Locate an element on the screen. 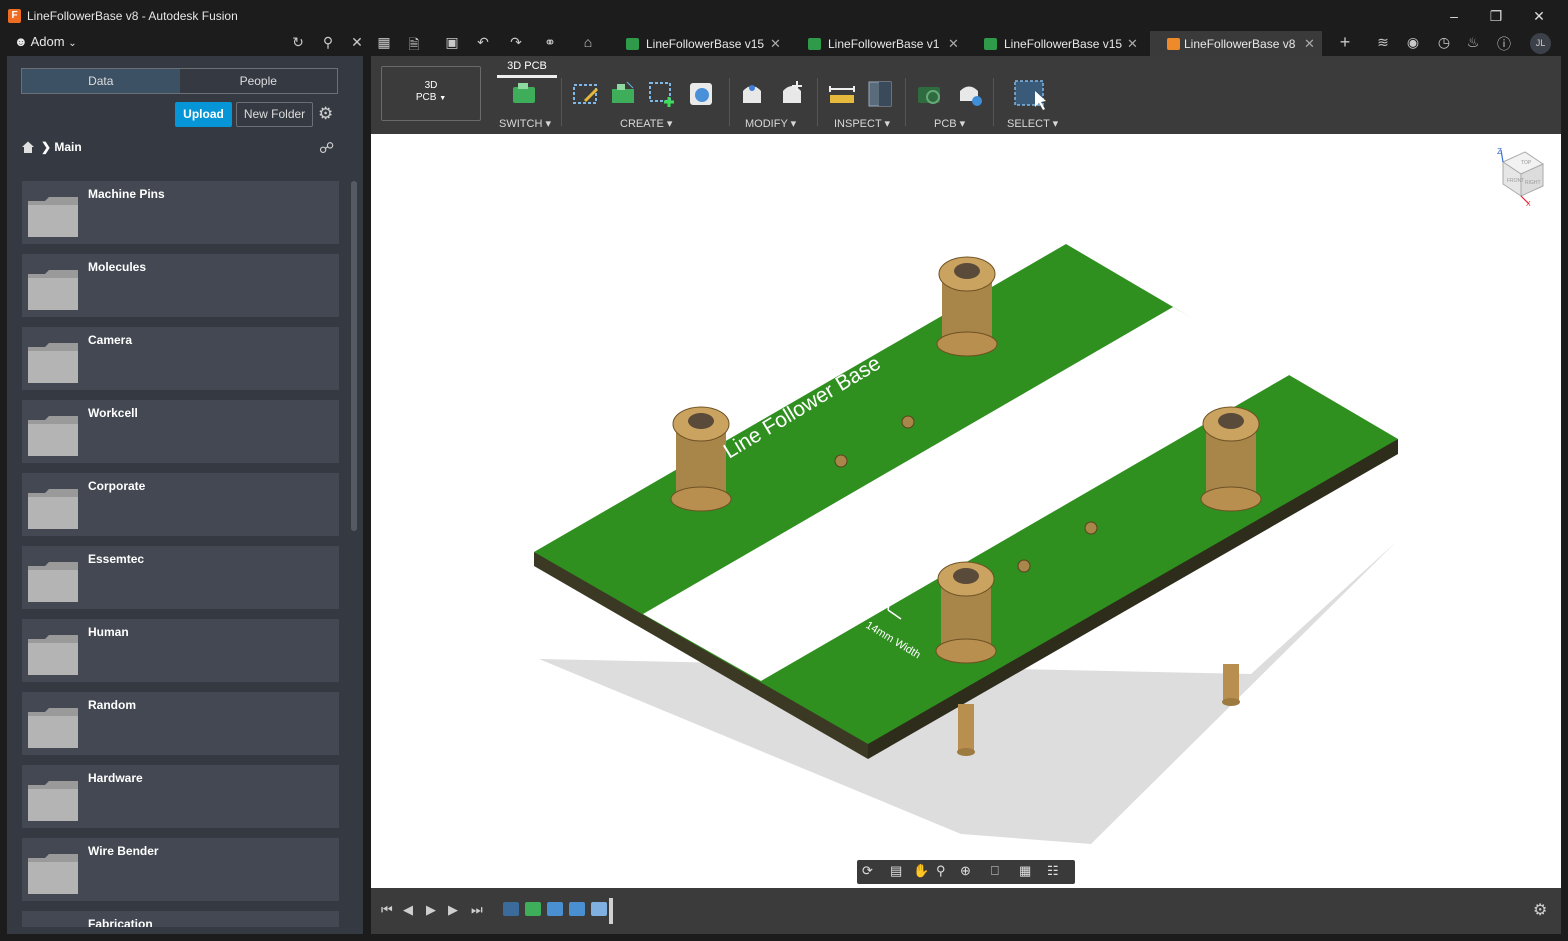  workspace-switcher: 3D PCB ▼ is located at coordinates (431, 93).